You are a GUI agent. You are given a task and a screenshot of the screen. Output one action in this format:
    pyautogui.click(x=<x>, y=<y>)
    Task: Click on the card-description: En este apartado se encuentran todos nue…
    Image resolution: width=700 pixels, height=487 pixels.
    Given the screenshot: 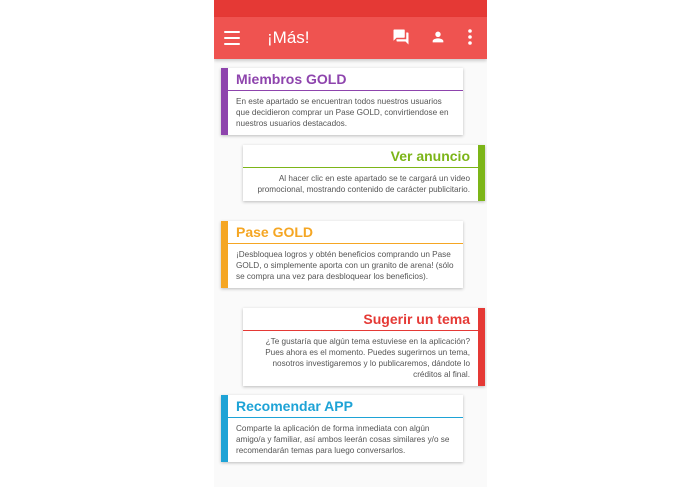 What is the action you would take?
    pyautogui.click(x=342, y=112)
    